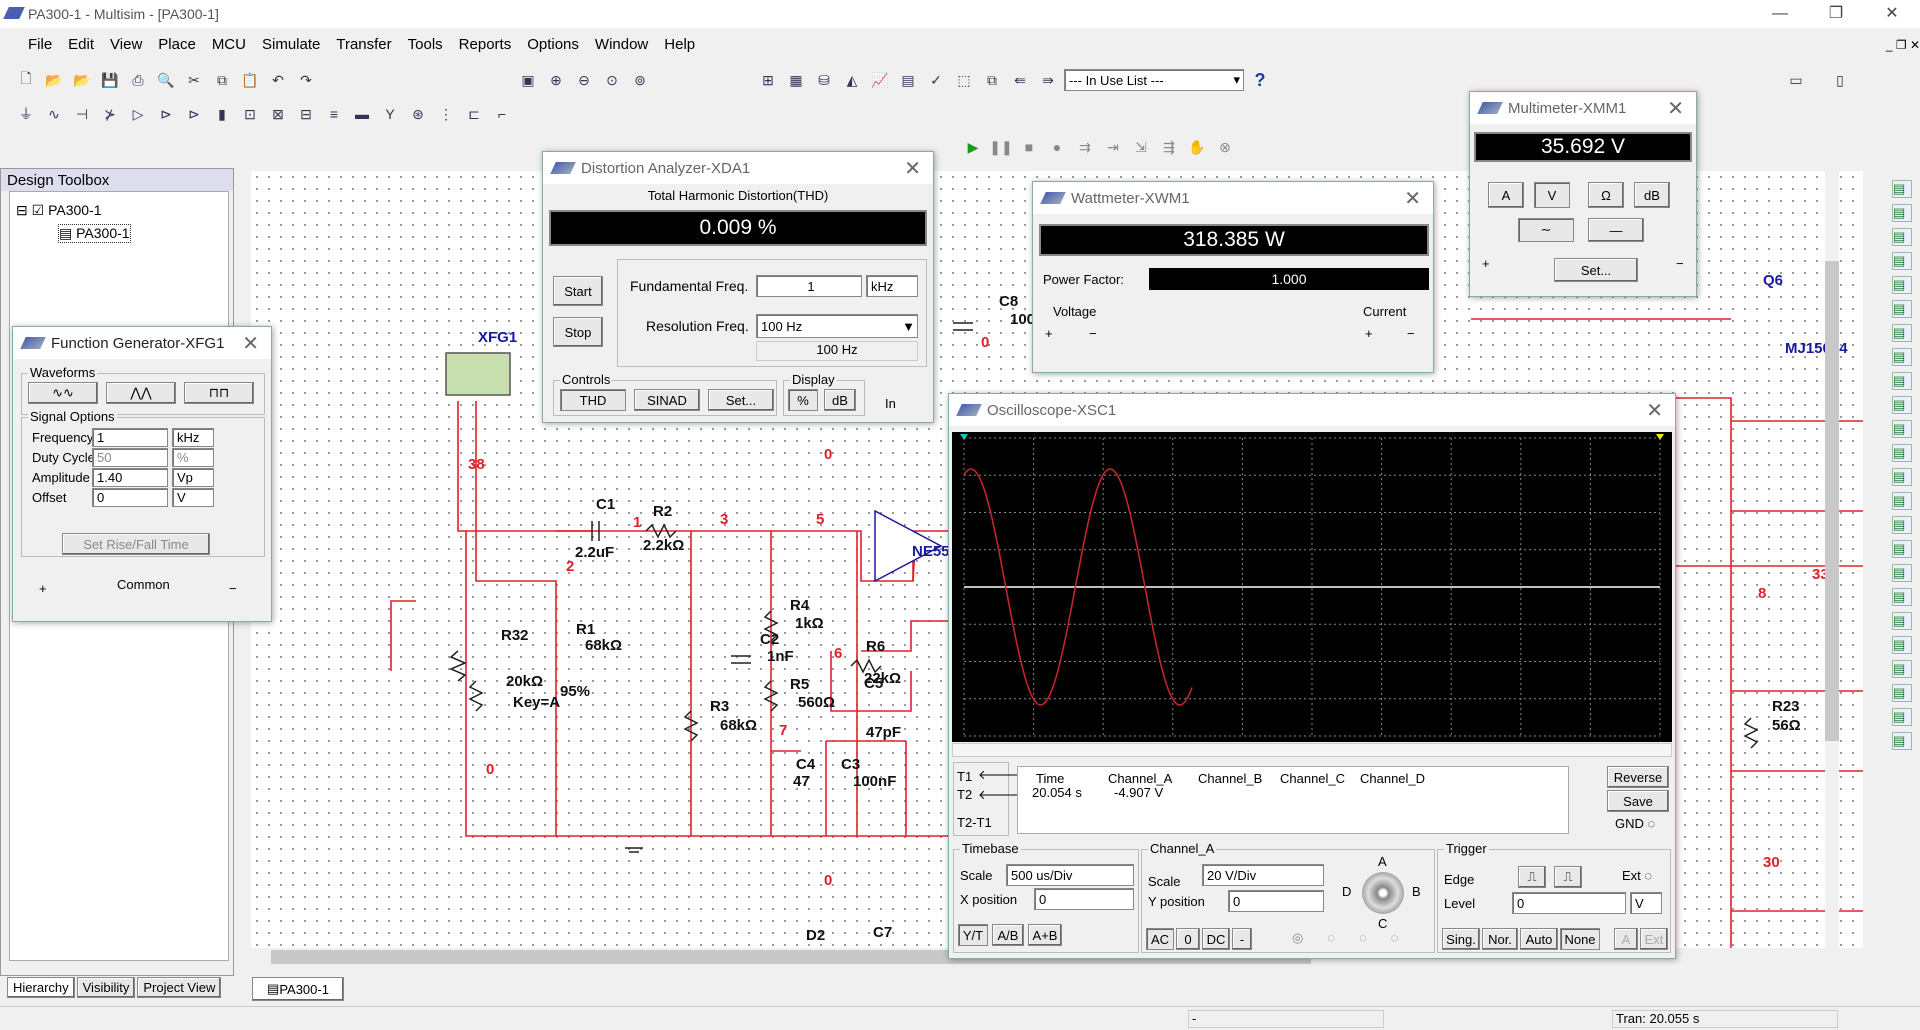 The width and height of the screenshot is (1920, 1030). Describe the element at coordinates (446, 114) in the screenshot. I see `ladder-icon: ⋮` at that location.